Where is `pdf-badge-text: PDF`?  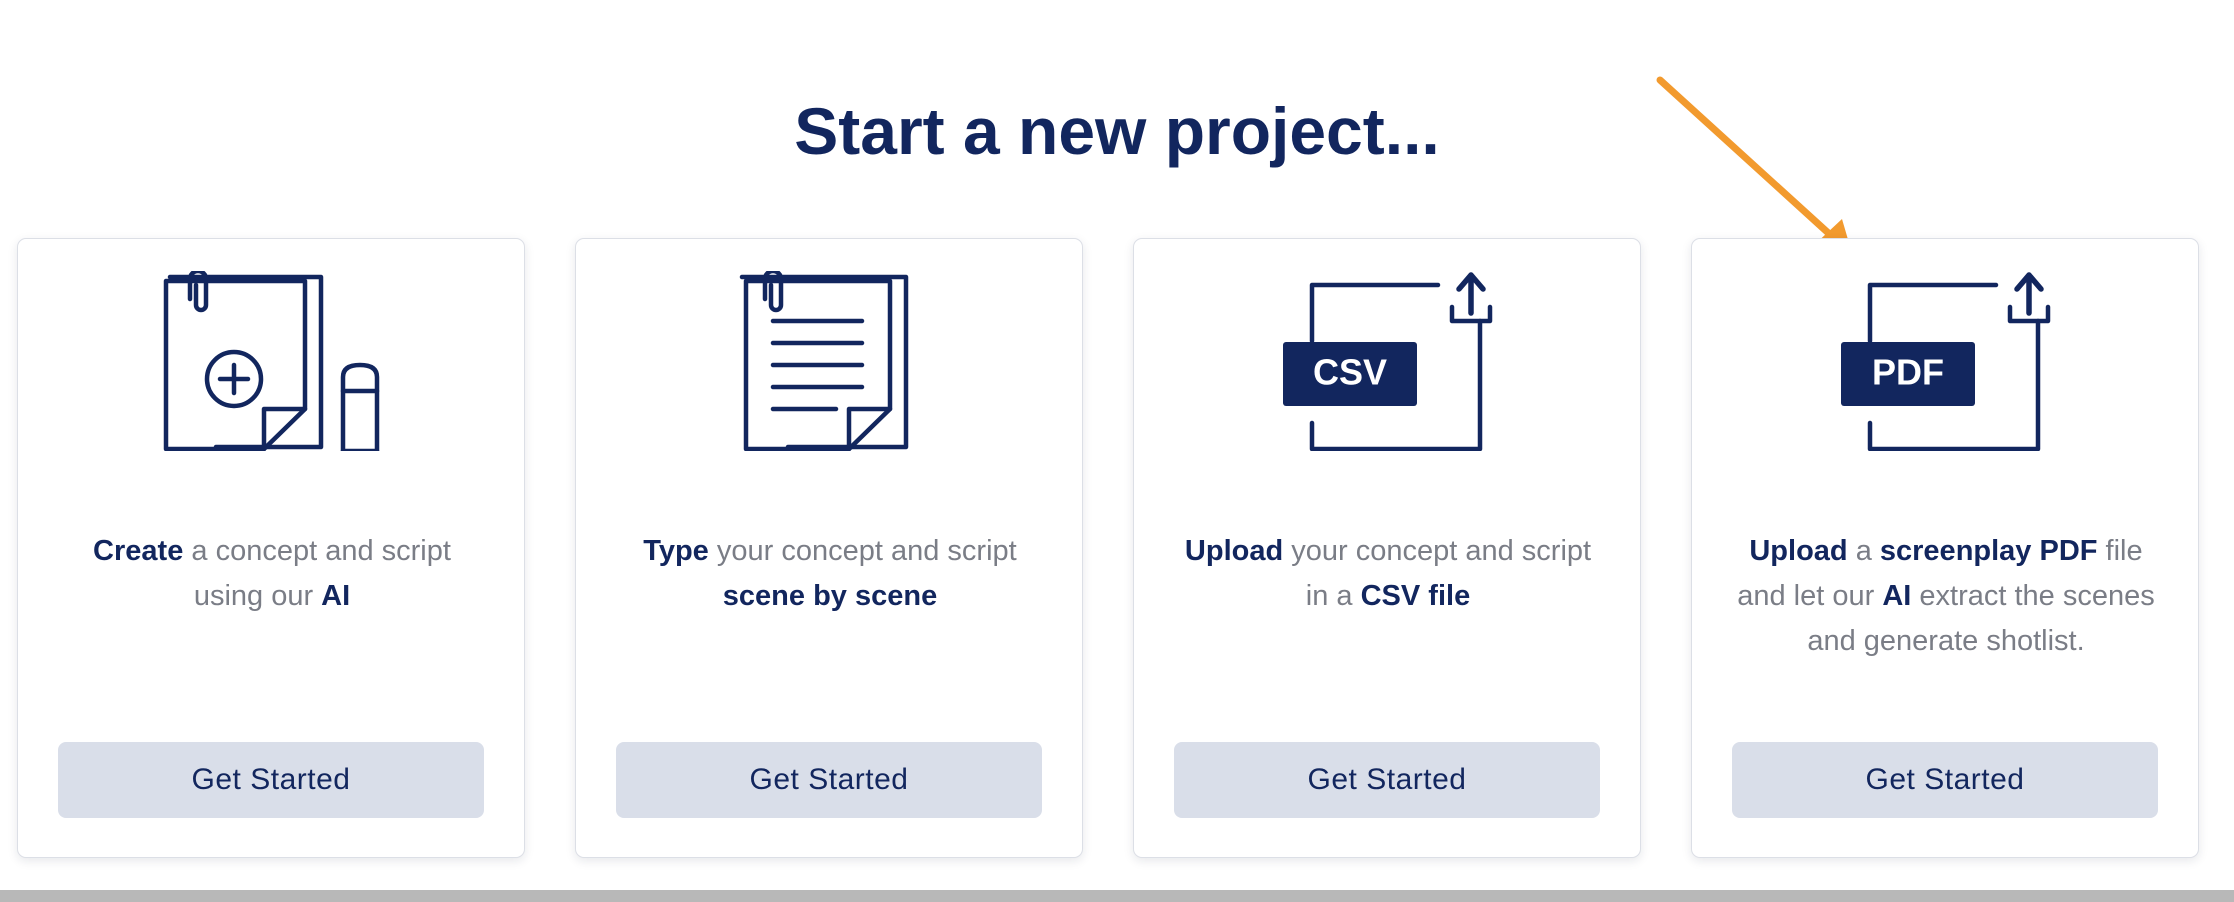
pdf-badge-text: PDF is located at coordinates (1908, 372).